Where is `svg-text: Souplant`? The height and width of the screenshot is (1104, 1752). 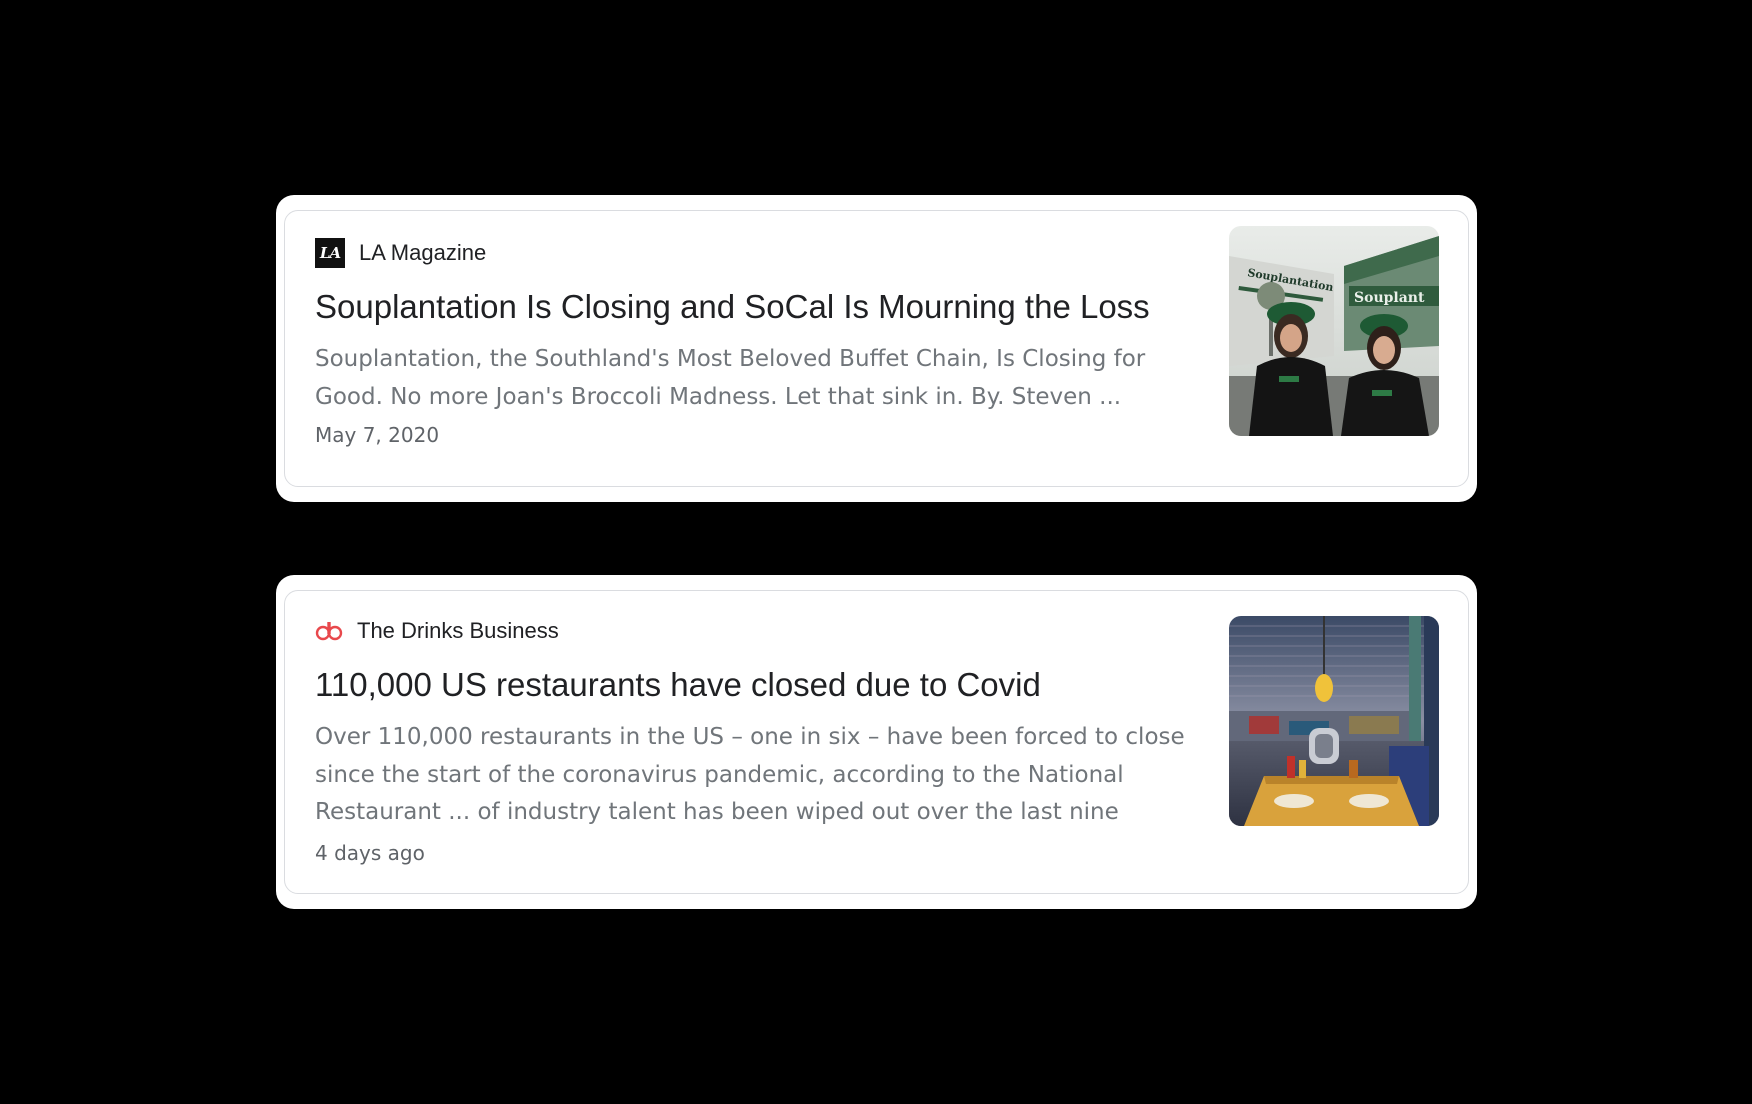 svg-text: Souplant is located at coordinates (1389, 298).